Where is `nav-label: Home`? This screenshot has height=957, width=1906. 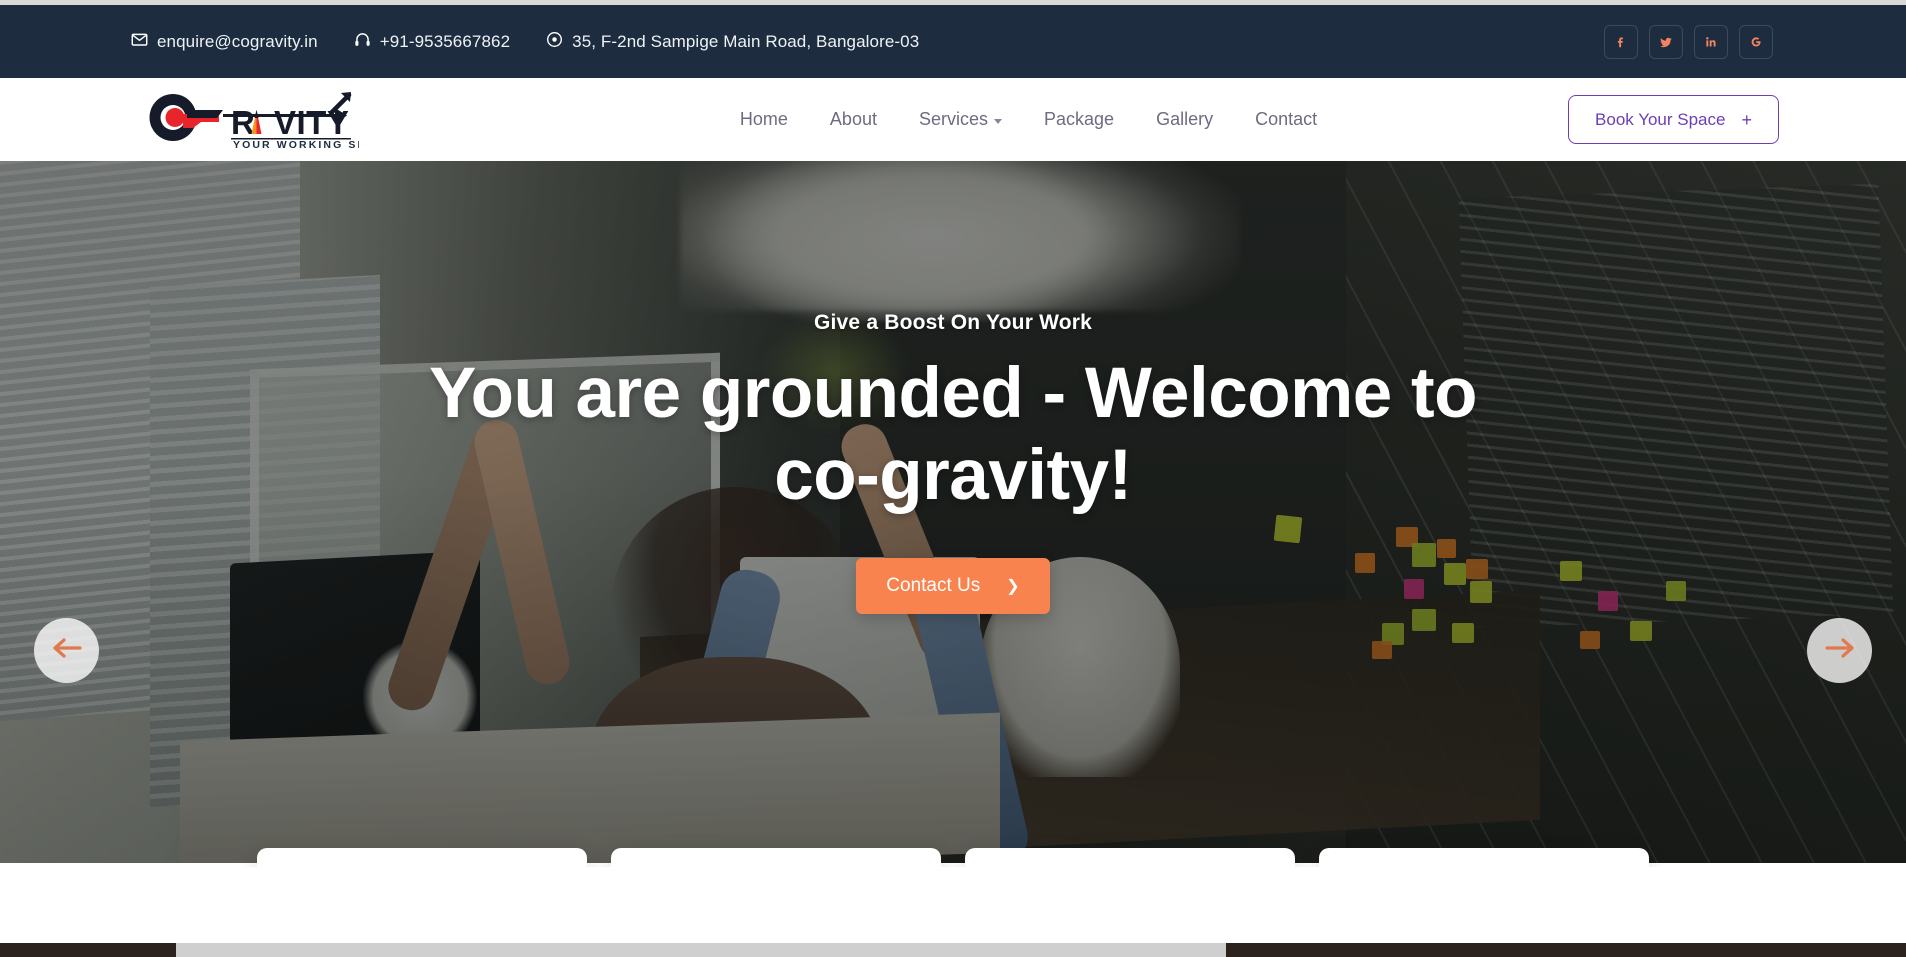
nav-label: Home is located at coordinates (763, 119).